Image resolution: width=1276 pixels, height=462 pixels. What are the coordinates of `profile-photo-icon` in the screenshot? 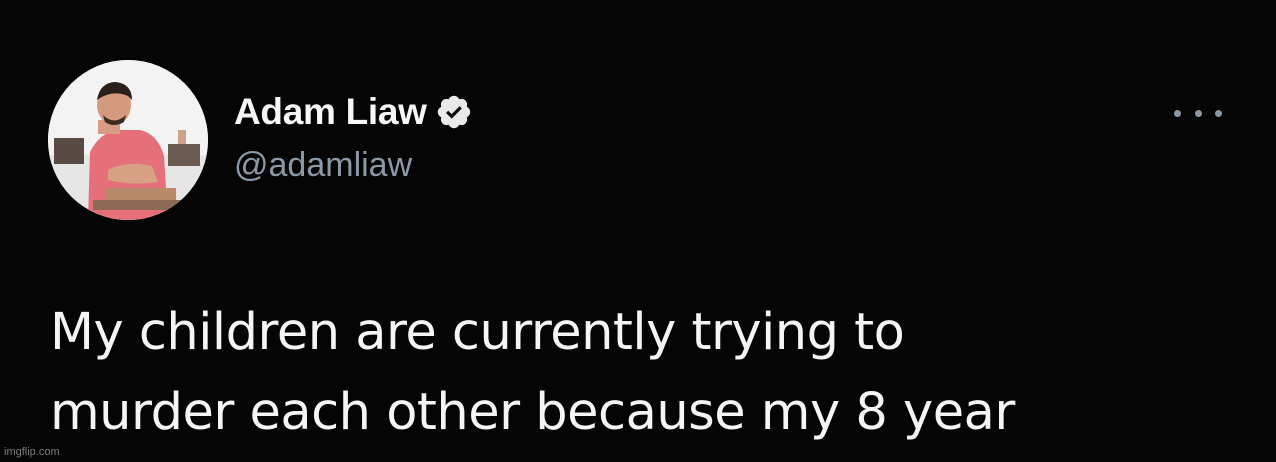 It's located at (128, 140).